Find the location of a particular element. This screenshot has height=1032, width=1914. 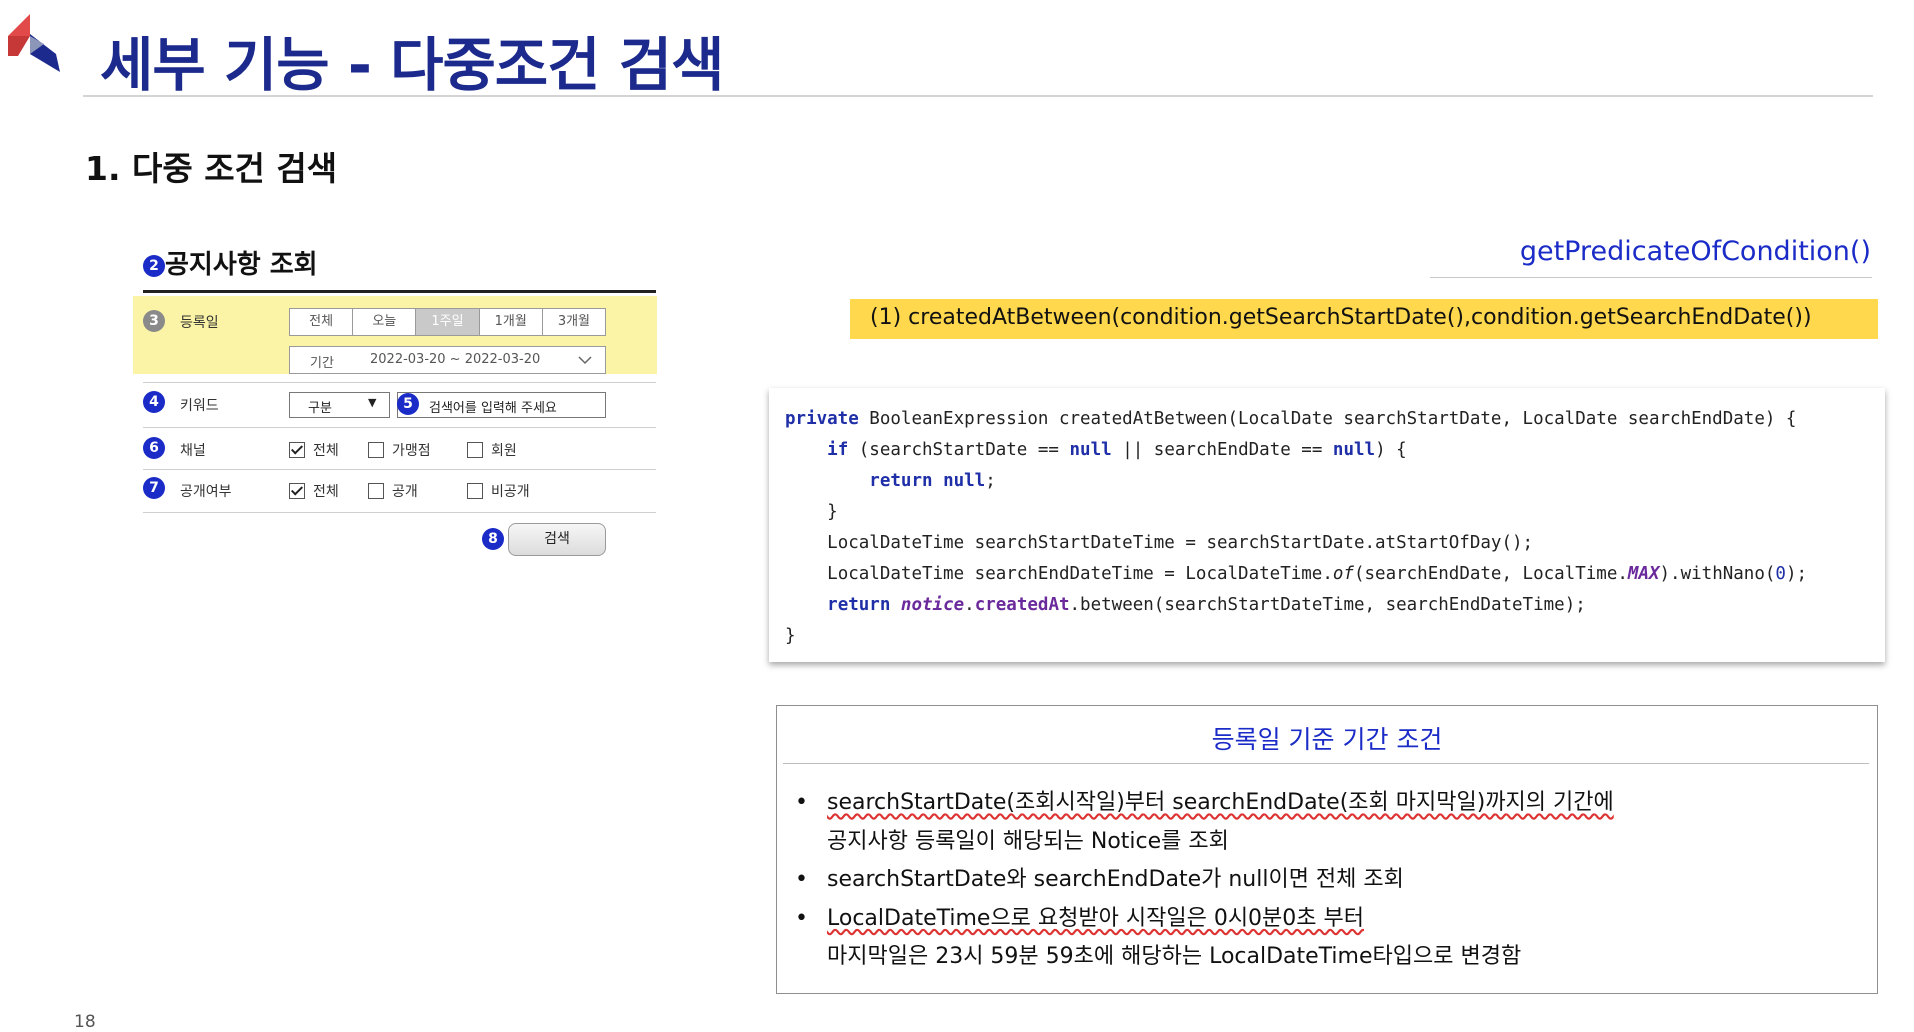

channel-all-checkbox: 전체 is located at coordinates (314, 450).